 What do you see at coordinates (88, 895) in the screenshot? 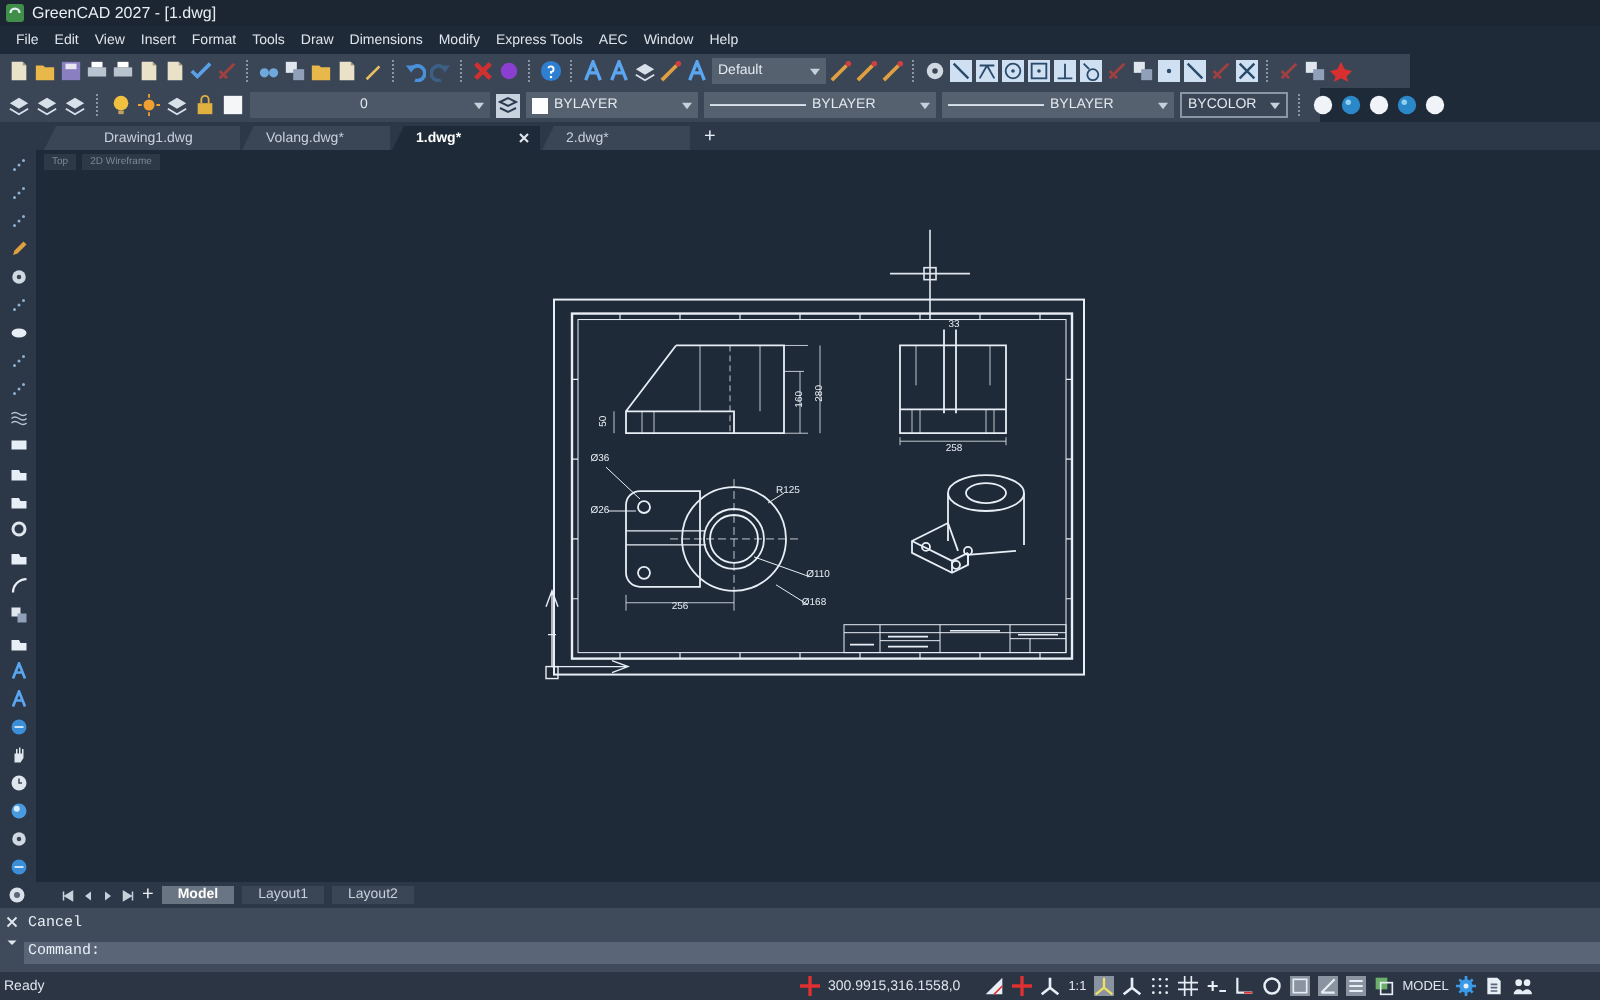
I see `previous-tab-icon` at bounding box center [88, 895].